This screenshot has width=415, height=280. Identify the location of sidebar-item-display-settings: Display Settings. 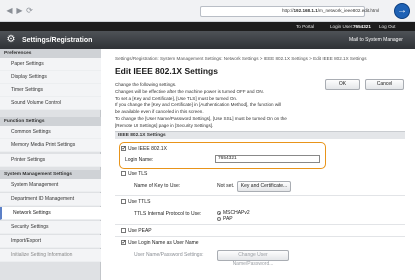
(50, 77).